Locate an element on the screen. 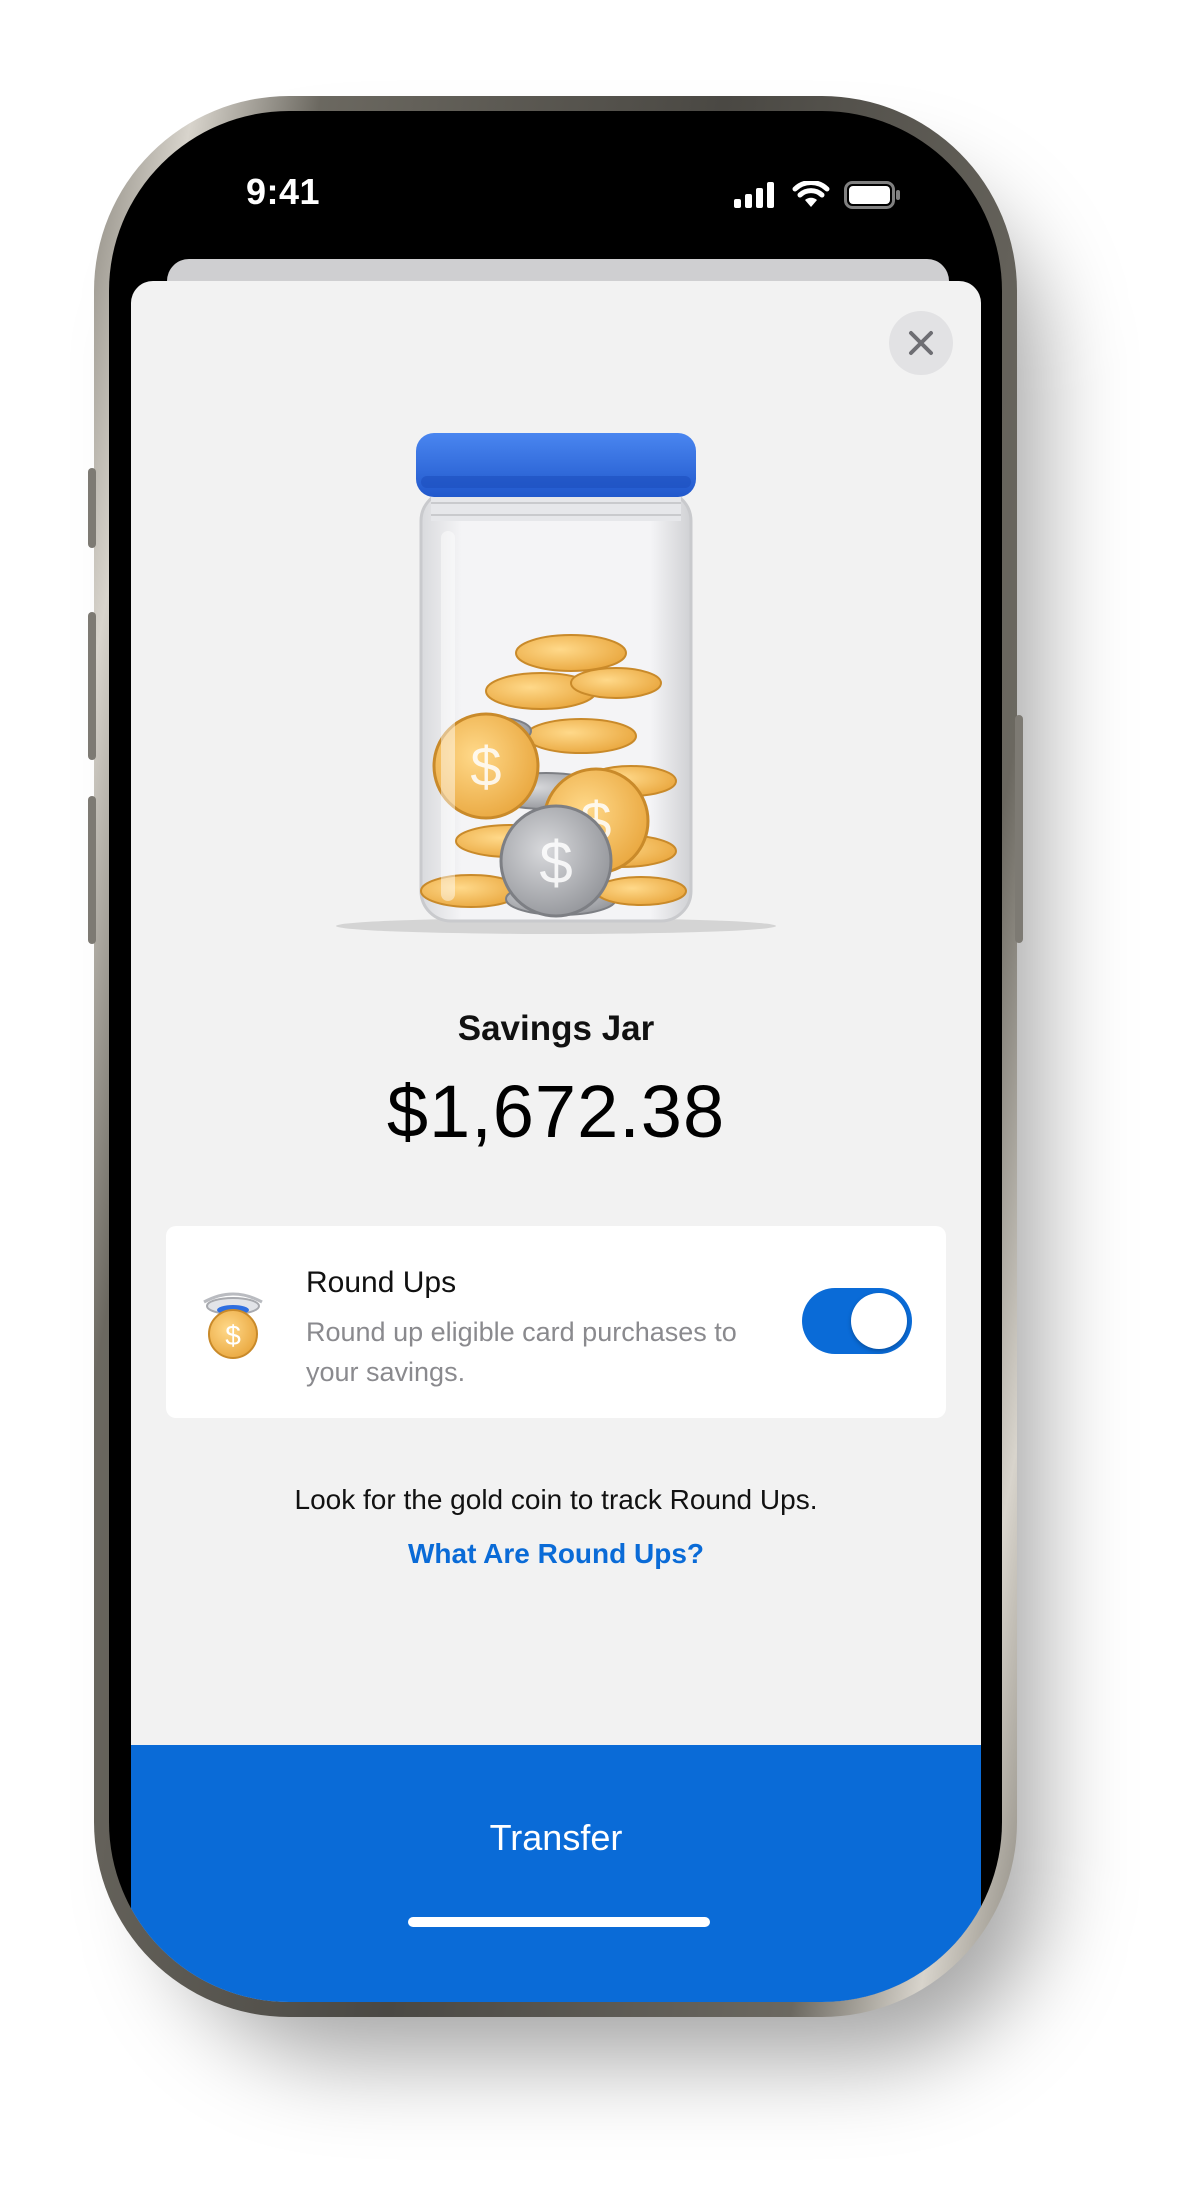  transfer-button-label: Transfer is located at coordinates (556, 1837).